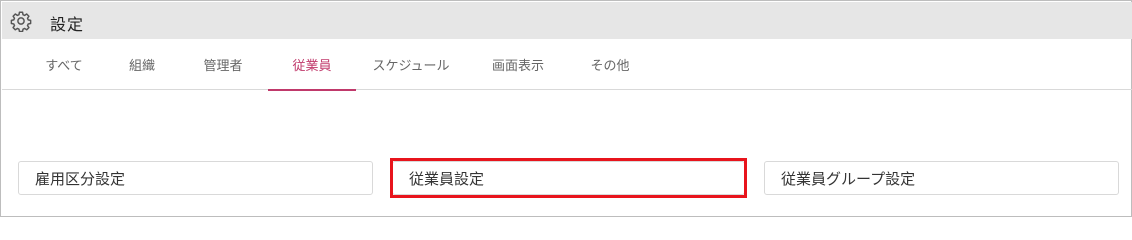 The width and height of the screenshot is (1132, 240). What do you see at coordinates (142, 64) in the screenshot?
I see `tab-organization: 組織` at bounding box center [142, 64].